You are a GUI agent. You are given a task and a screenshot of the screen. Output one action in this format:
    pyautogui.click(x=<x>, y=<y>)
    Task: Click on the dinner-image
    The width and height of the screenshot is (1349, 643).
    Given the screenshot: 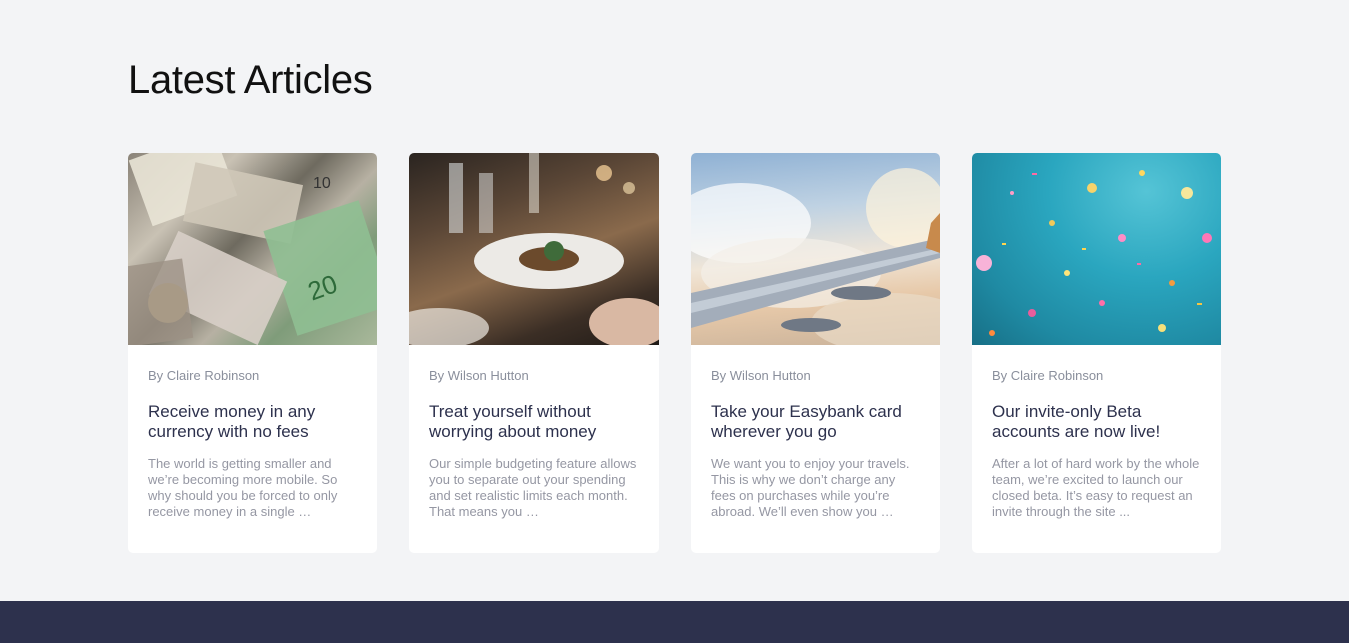 What is the action you would take?
    pyautogui.click(x=534, y=249)
    